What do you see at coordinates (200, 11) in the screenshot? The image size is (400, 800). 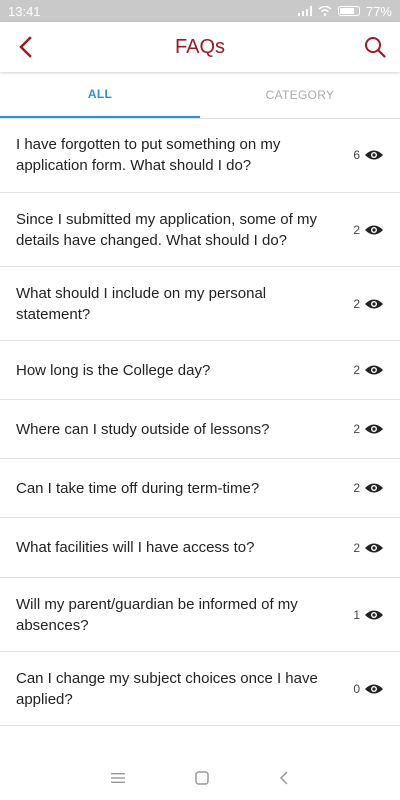 I see `status-bar: 13:41 77%` at bounding box center [200, 11].